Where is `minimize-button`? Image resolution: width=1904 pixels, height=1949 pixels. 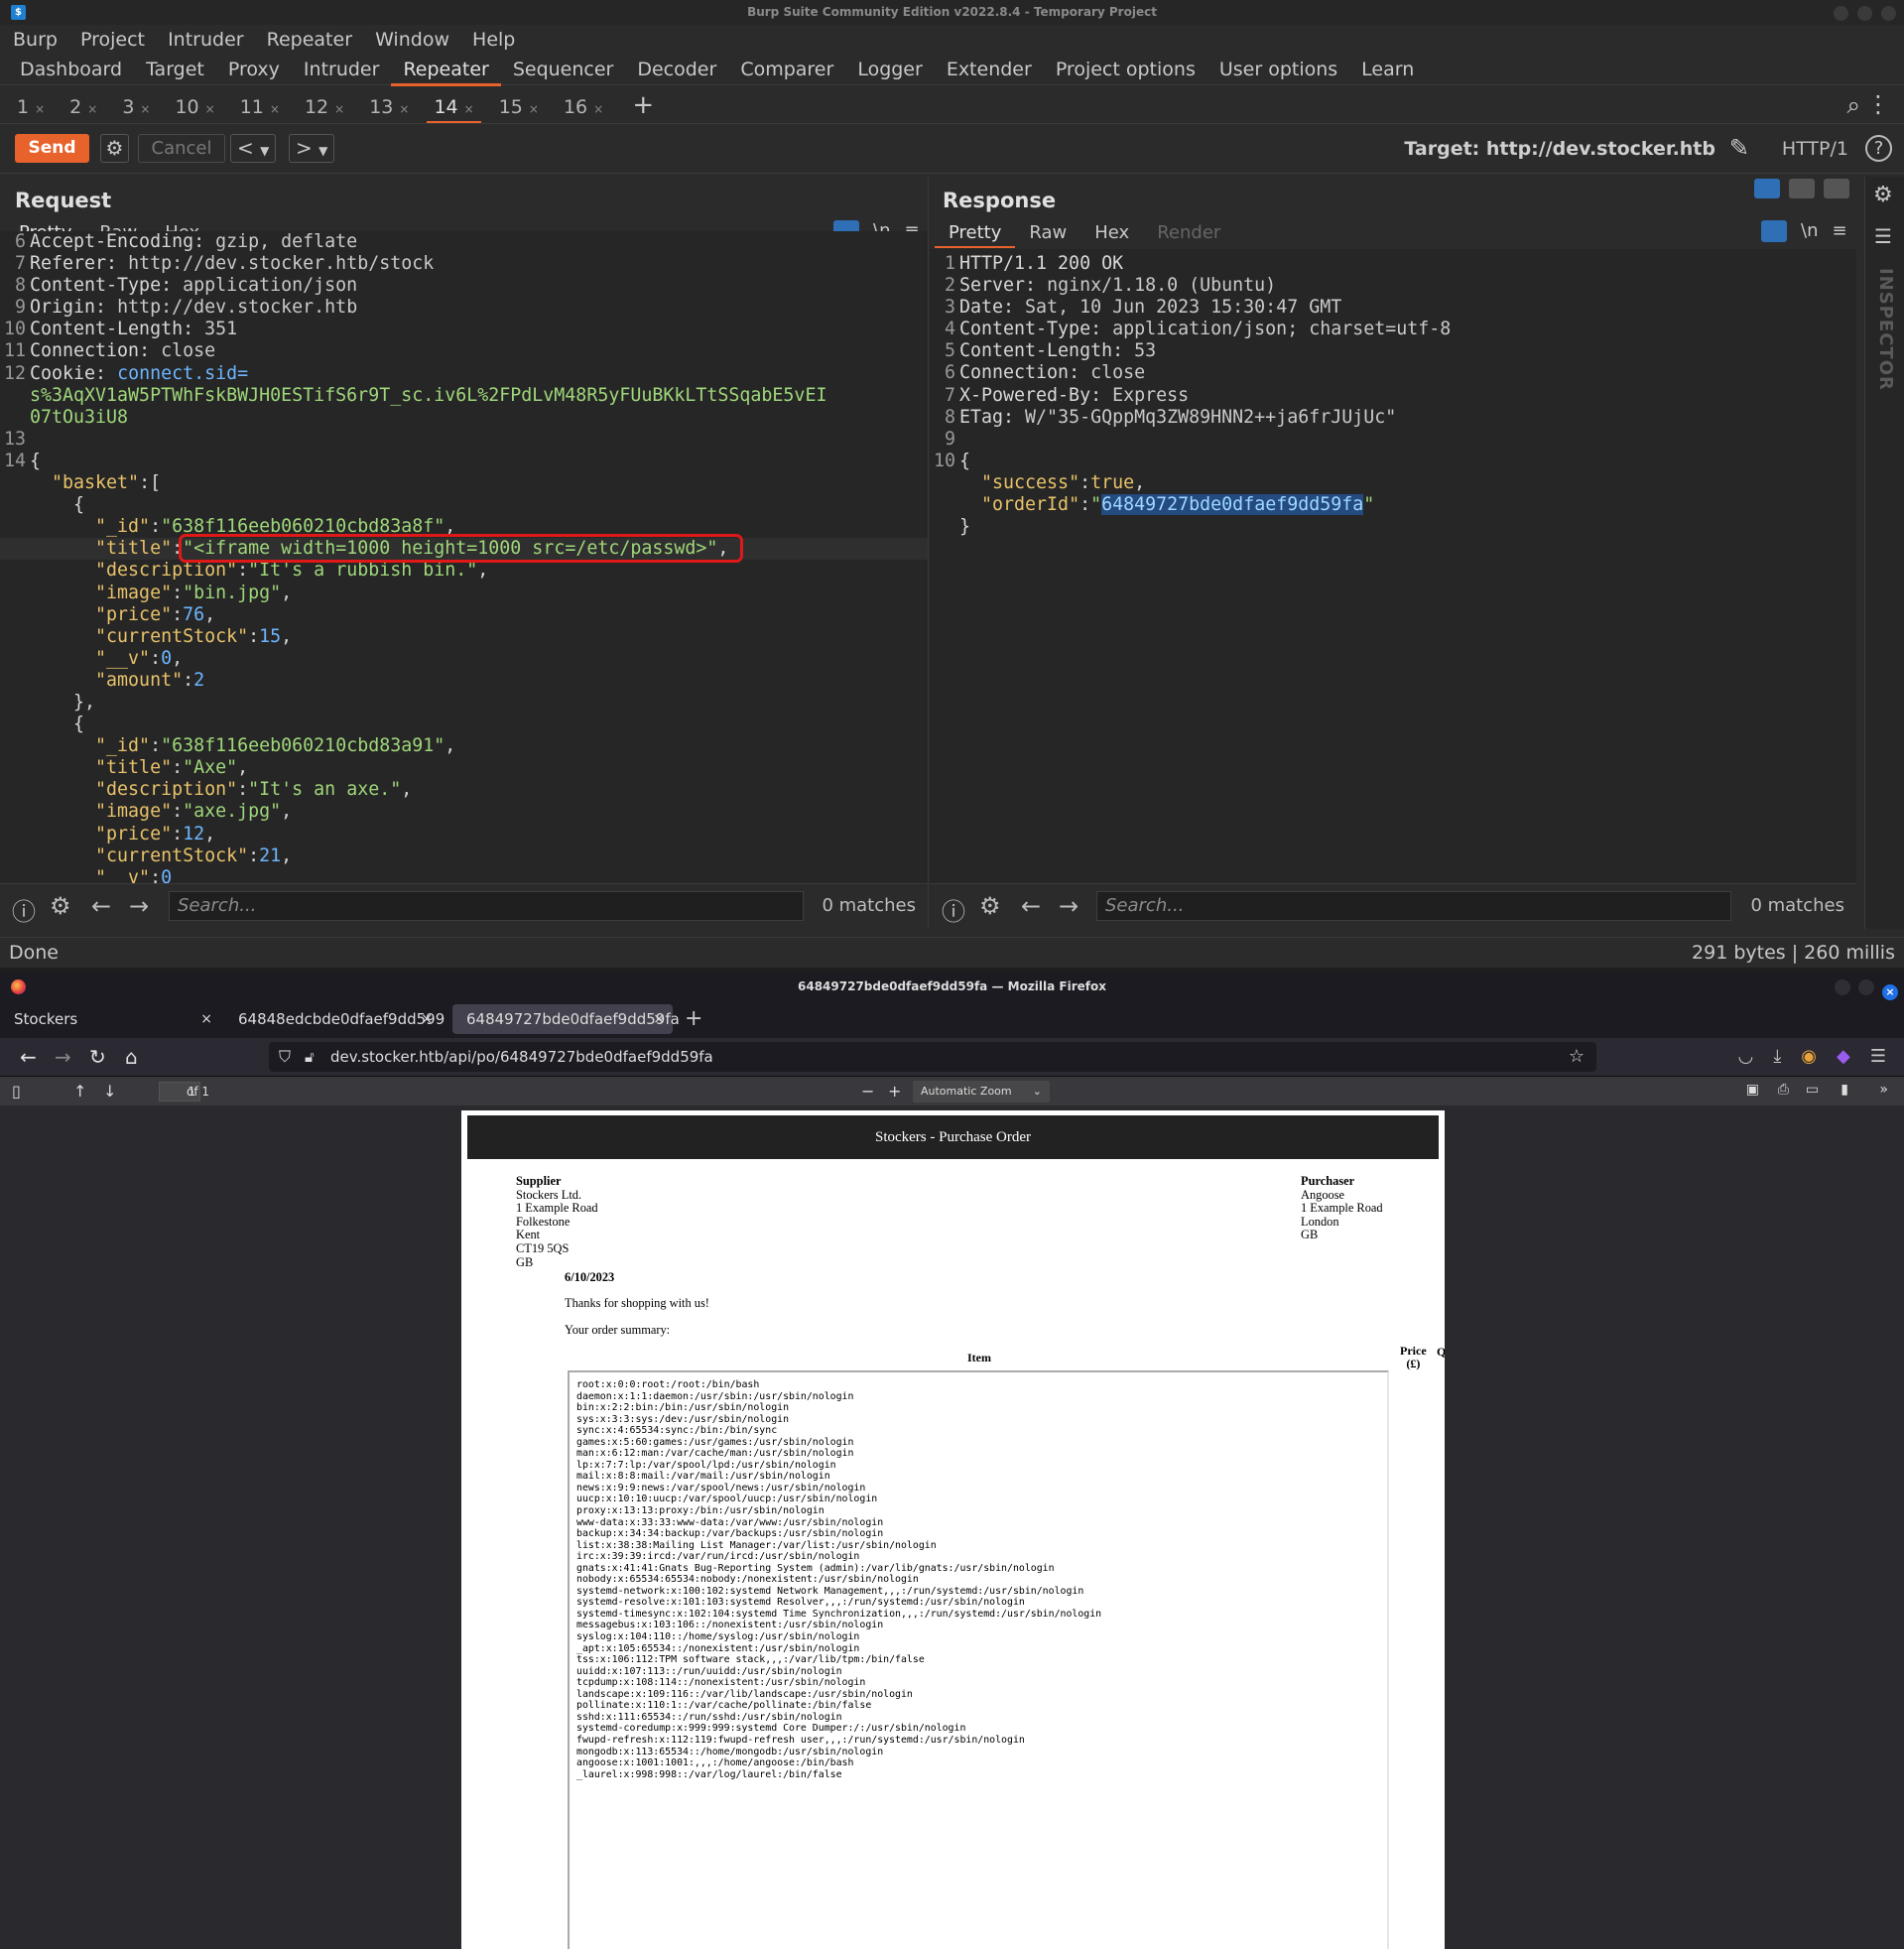
minimize-button is located at coordinates (1841, 13).